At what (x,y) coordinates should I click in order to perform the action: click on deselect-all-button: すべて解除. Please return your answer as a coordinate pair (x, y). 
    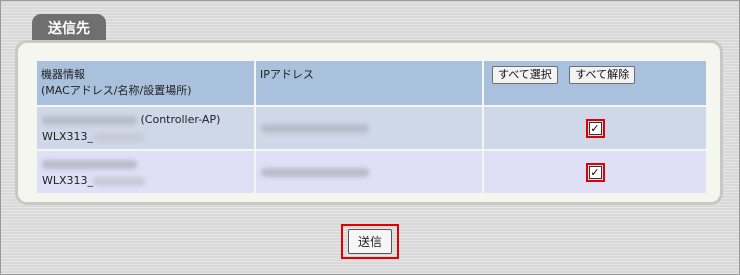
    Looking at the image, I should click on (602, 75).